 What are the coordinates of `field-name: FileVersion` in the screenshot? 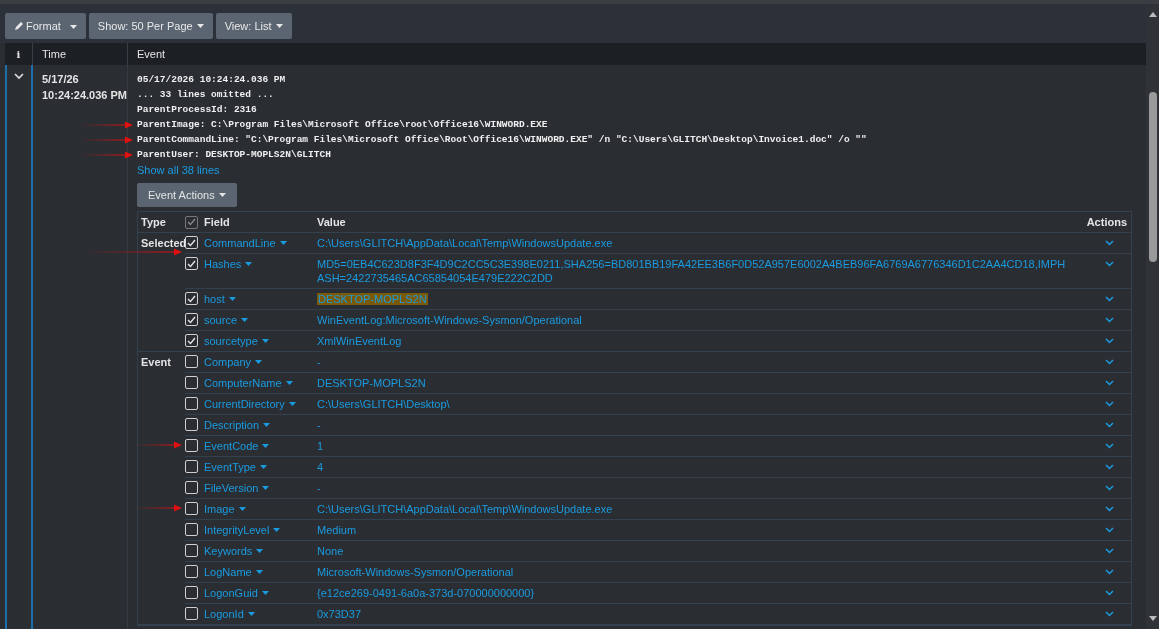 It's located at (260, 488).